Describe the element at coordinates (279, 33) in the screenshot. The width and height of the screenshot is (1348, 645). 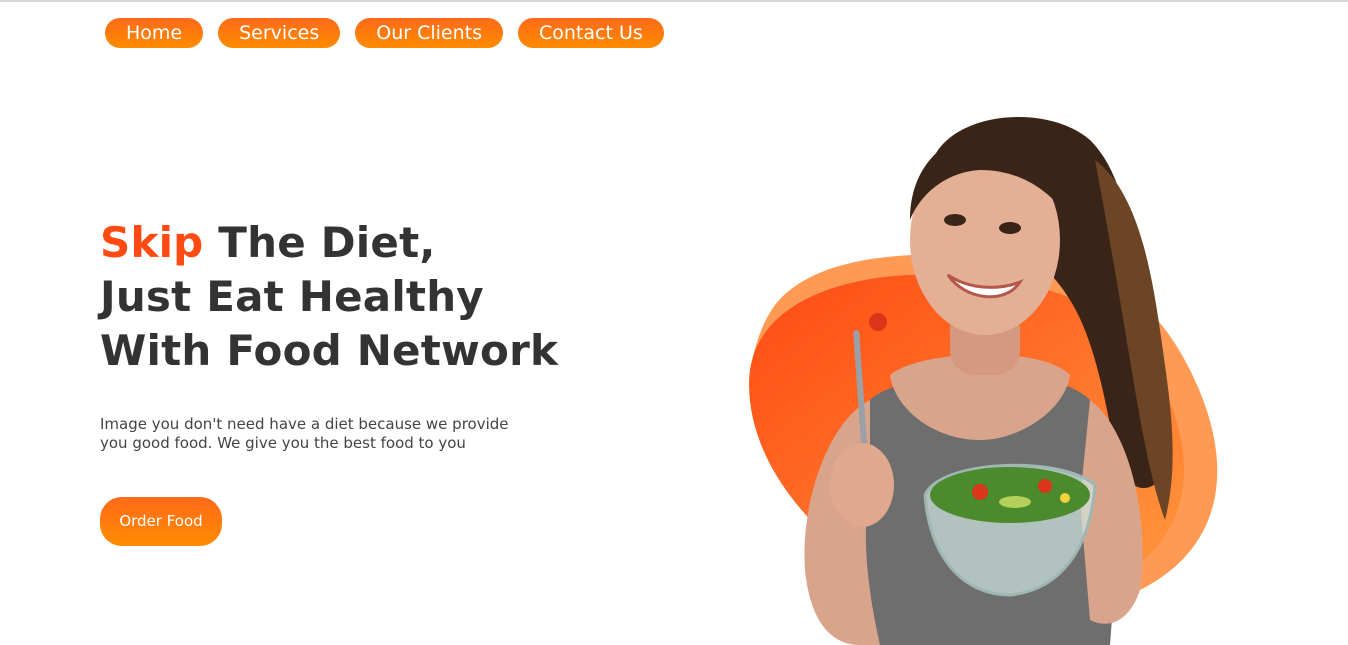
I see `nav-services-button: Services` at that location.